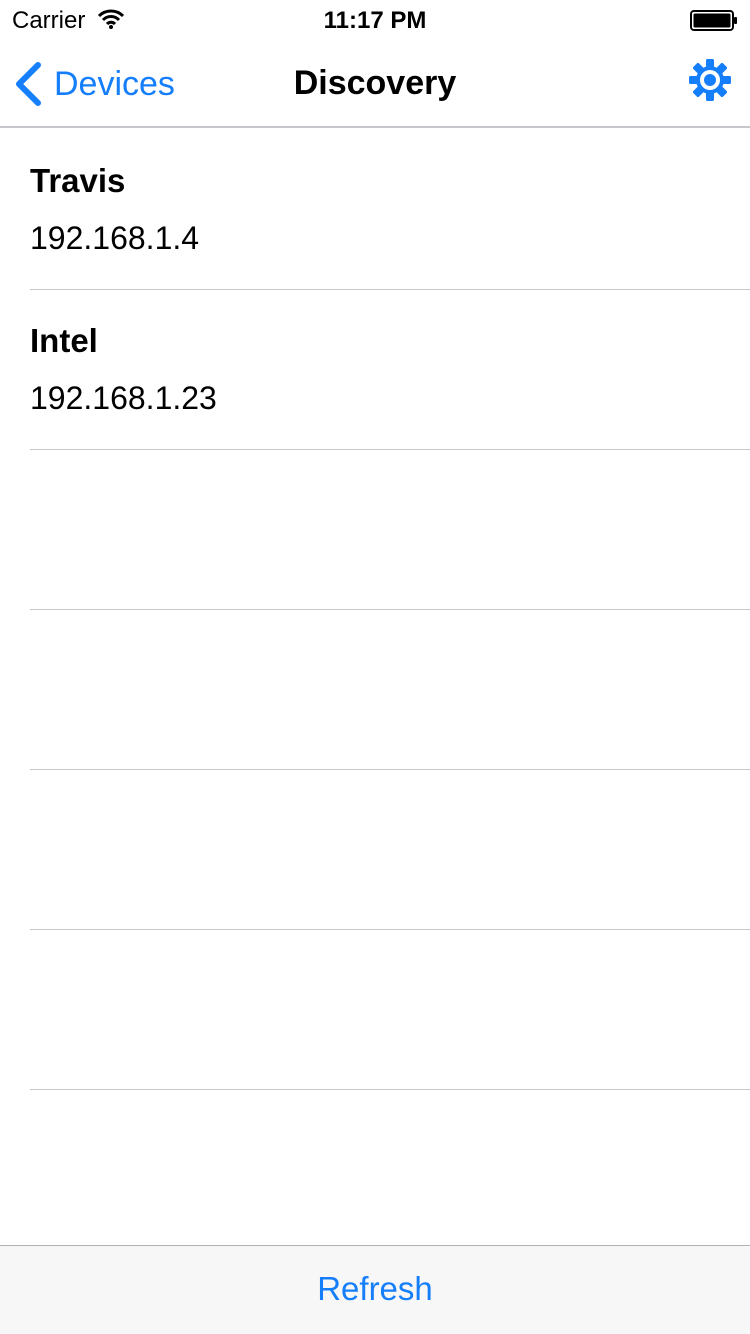 This screenshot has width=750, height=1334. Describe the element at coordinates (713, 20) in the screenshot. I see `battery-icon` at that location.